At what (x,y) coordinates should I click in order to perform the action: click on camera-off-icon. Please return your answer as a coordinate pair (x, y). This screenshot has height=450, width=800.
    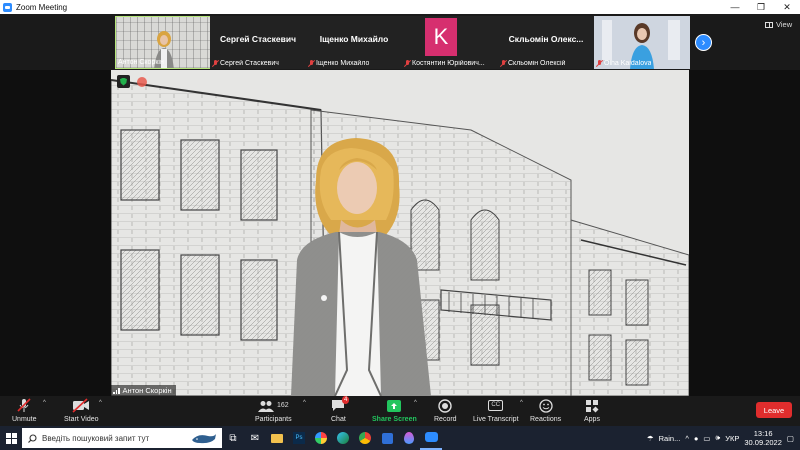
    Looking at the image, I should click on (81, 405).